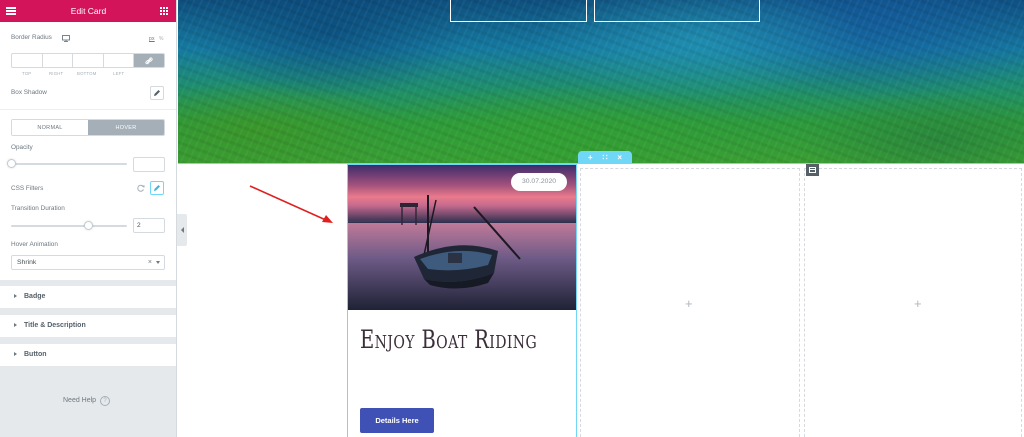 This screenshot has width=1024, height=437. I want to click on column-layout-icon, so click(812, 170).